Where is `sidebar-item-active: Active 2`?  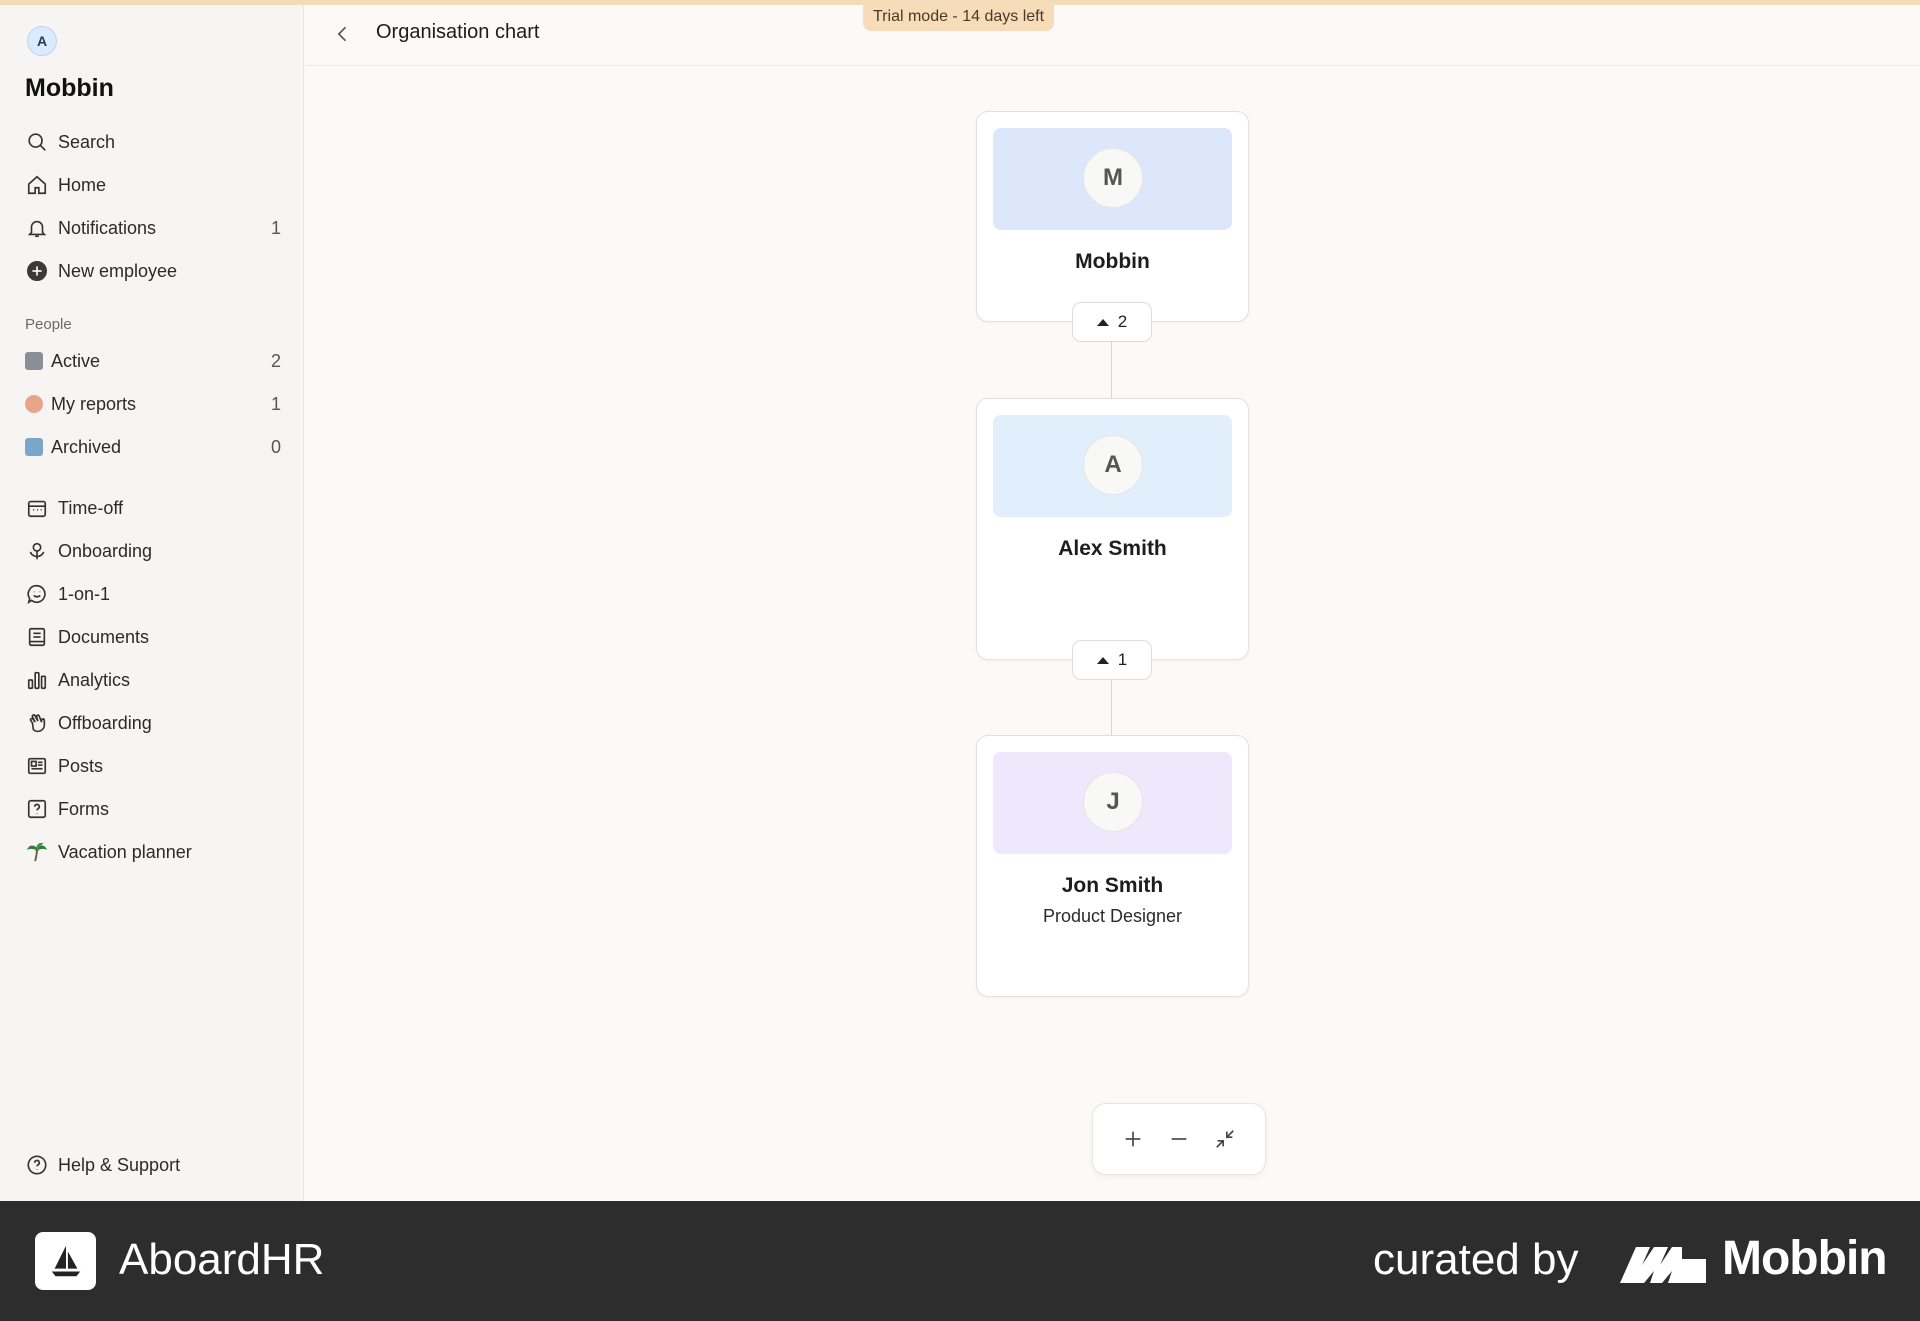
sidebar-item-active: Active 2 is located at coordinates (153, 361).